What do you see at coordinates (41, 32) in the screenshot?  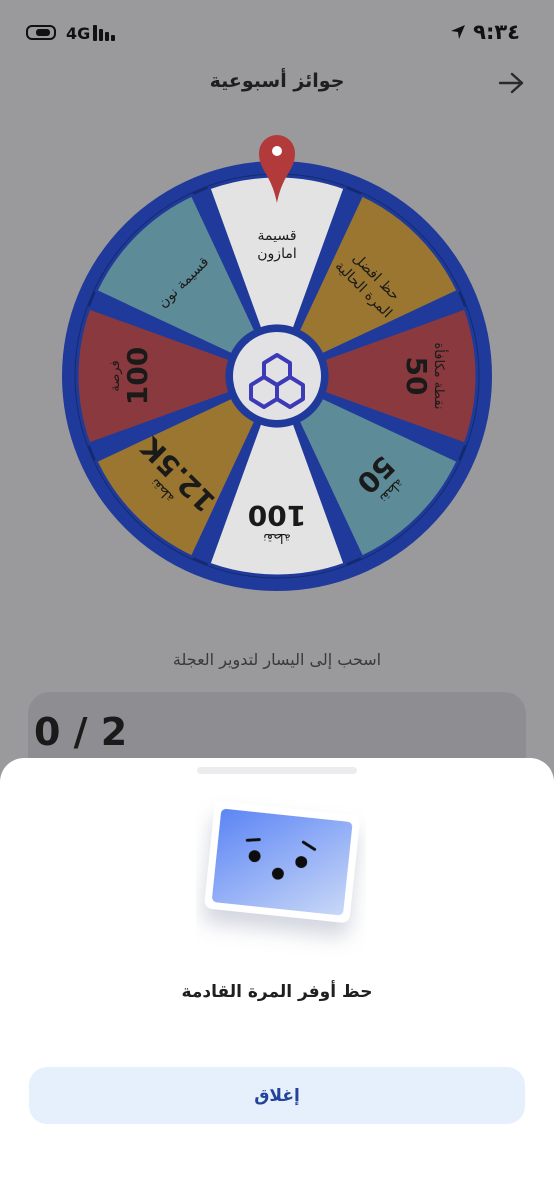 I see `battery-icon` at bounding box center [41, 32].